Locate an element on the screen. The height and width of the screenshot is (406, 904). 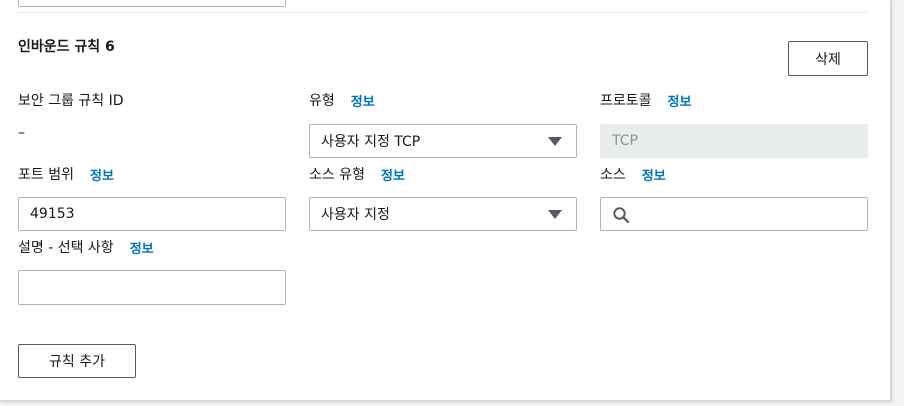
rule-id-label-text: 보안 그룹 규칙 ID is located at coordinates (71, 101).